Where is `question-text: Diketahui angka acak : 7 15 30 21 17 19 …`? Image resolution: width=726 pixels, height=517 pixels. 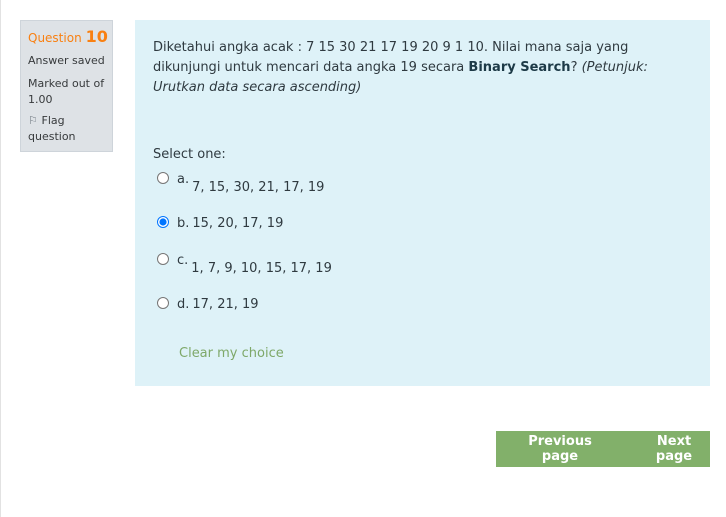 question-text: Diketahui angka acak : 7 15 30 21 17 19 … is located at coordinates (422, 68).